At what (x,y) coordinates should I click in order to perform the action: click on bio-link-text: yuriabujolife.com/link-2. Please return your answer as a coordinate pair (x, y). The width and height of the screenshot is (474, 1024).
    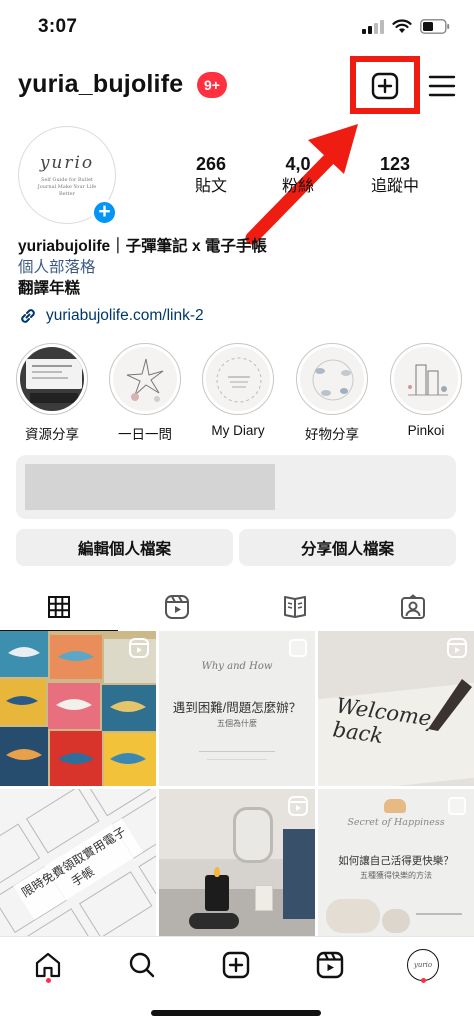
    Looking at the image, I should click on (125, 315).